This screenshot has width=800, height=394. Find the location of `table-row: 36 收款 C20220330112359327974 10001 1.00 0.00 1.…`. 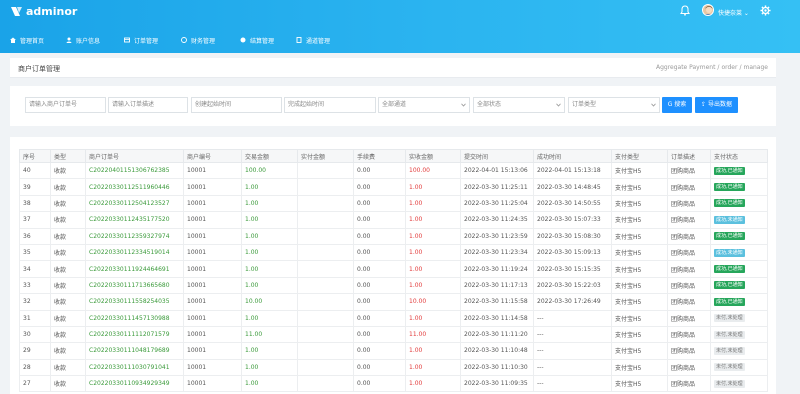

table-row: 36 收款 C20220330112359327974 10001 1.00 0.00 1.… is located at coordinates (393, 236).